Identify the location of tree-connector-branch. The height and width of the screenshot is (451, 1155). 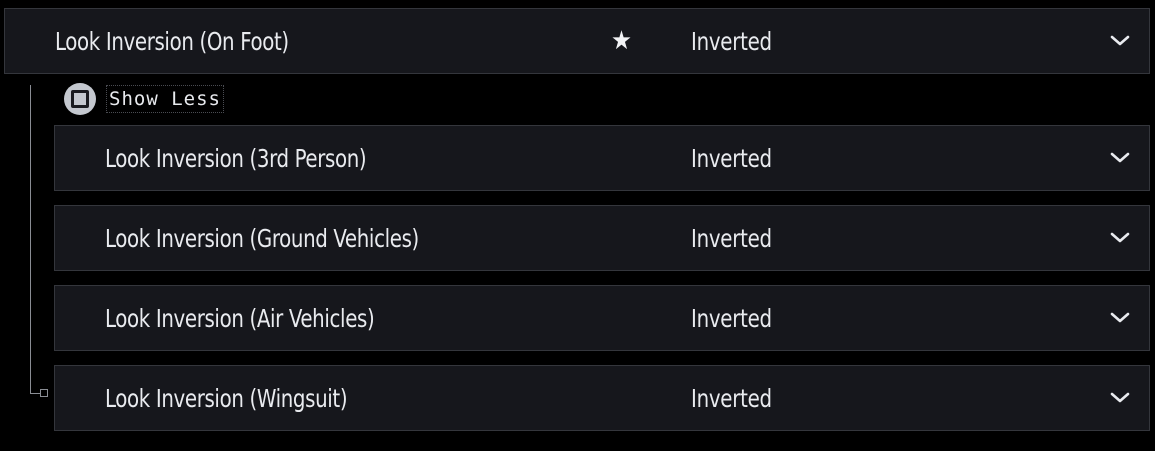
(35, 393).